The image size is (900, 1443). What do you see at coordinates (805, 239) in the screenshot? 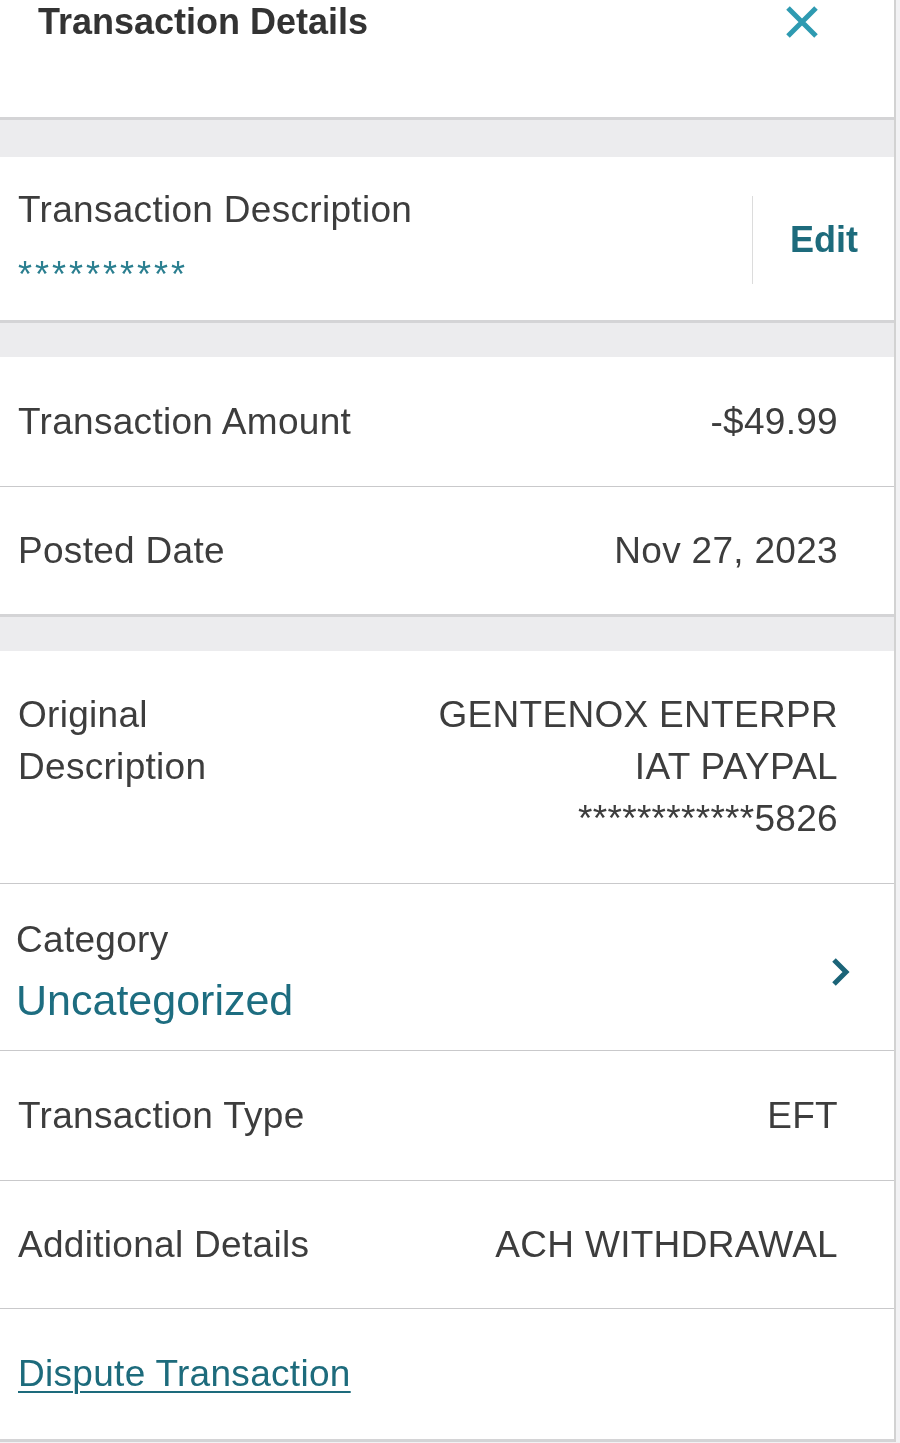
I see `edit-button: Edit` at bounding box center [805, 239].